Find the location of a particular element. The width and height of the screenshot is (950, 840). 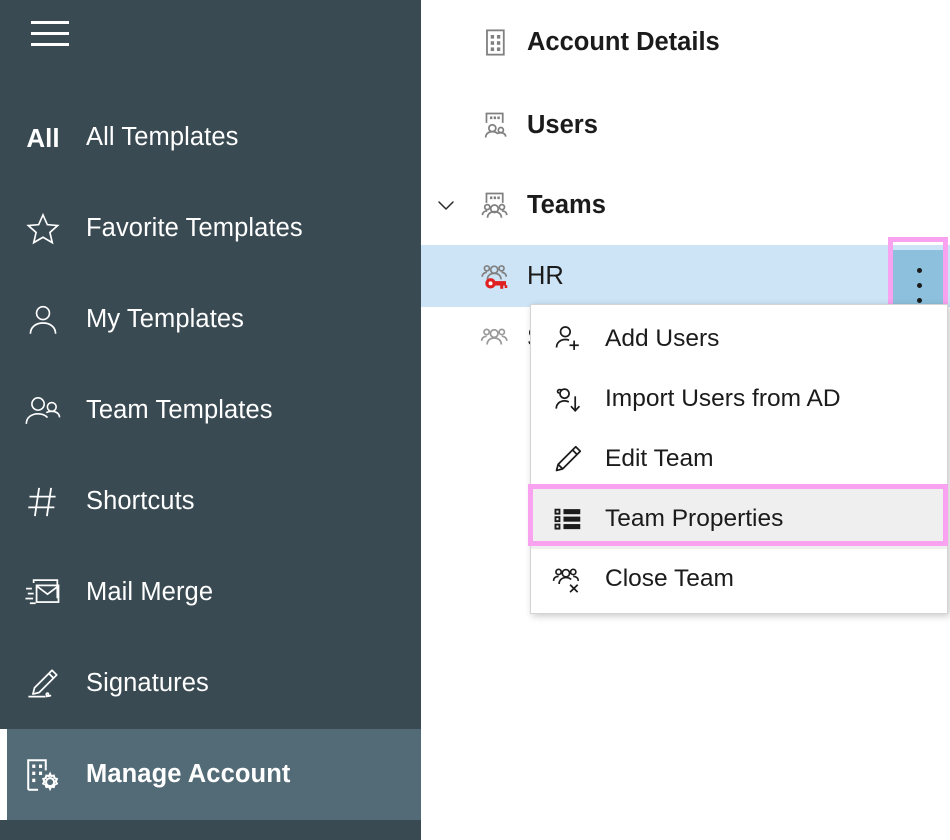

menu-item-add-users: Add Users is located at coordinates (739, 339).